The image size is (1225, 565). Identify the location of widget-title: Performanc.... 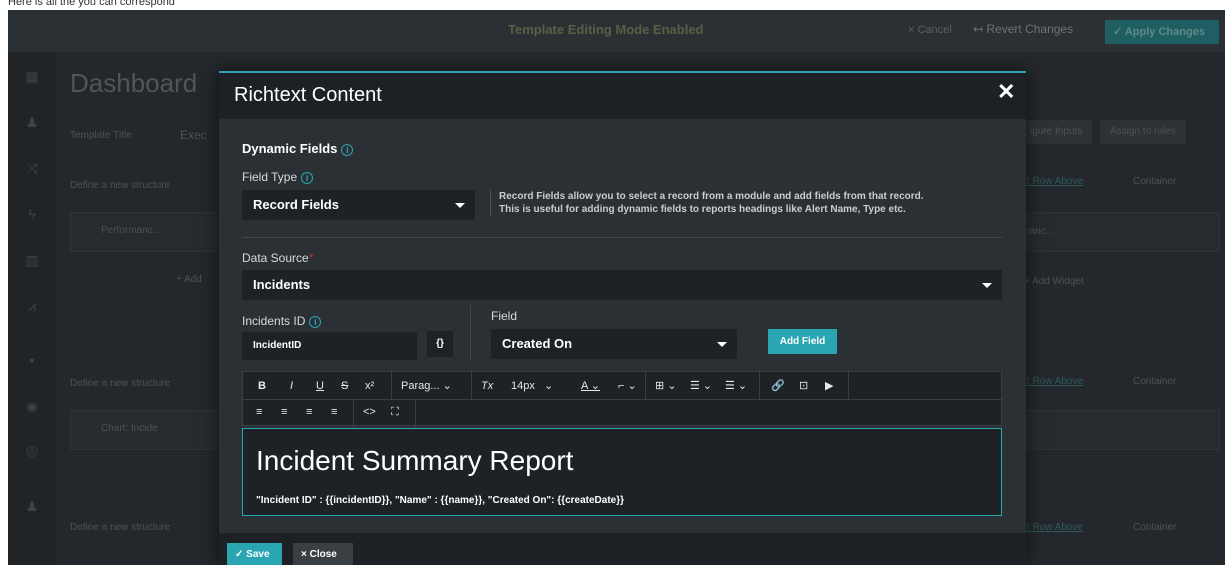
(131, 230).